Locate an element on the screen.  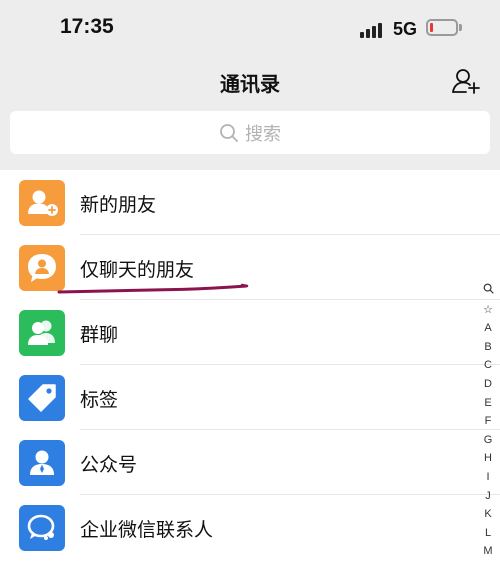
official-account-icon is located at coordinates (42, 463).